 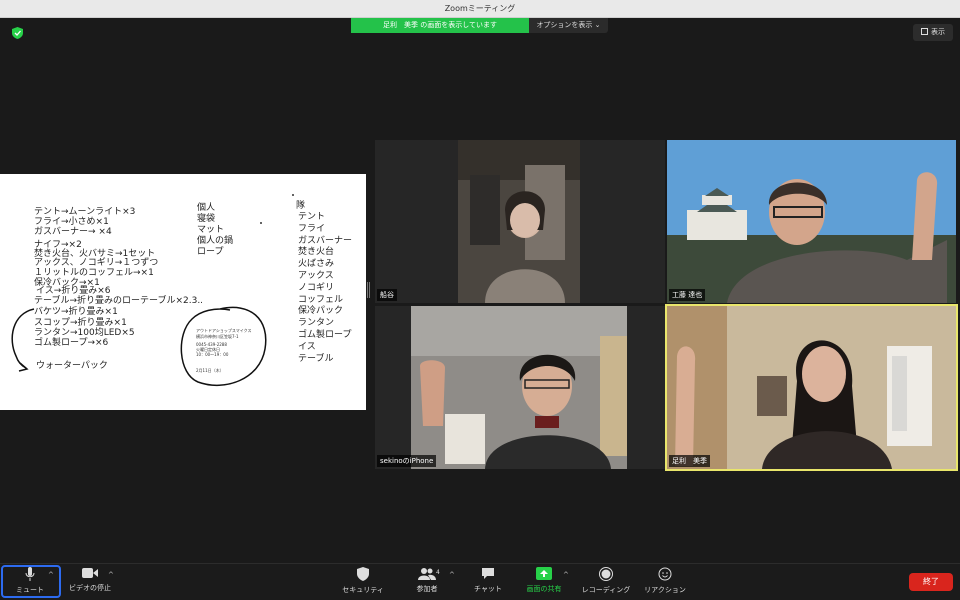 What do you see at coordinates (564, 25) in the screenshot?
I see `view-options-label: オプションを表示` at bounding box center [564, 25].